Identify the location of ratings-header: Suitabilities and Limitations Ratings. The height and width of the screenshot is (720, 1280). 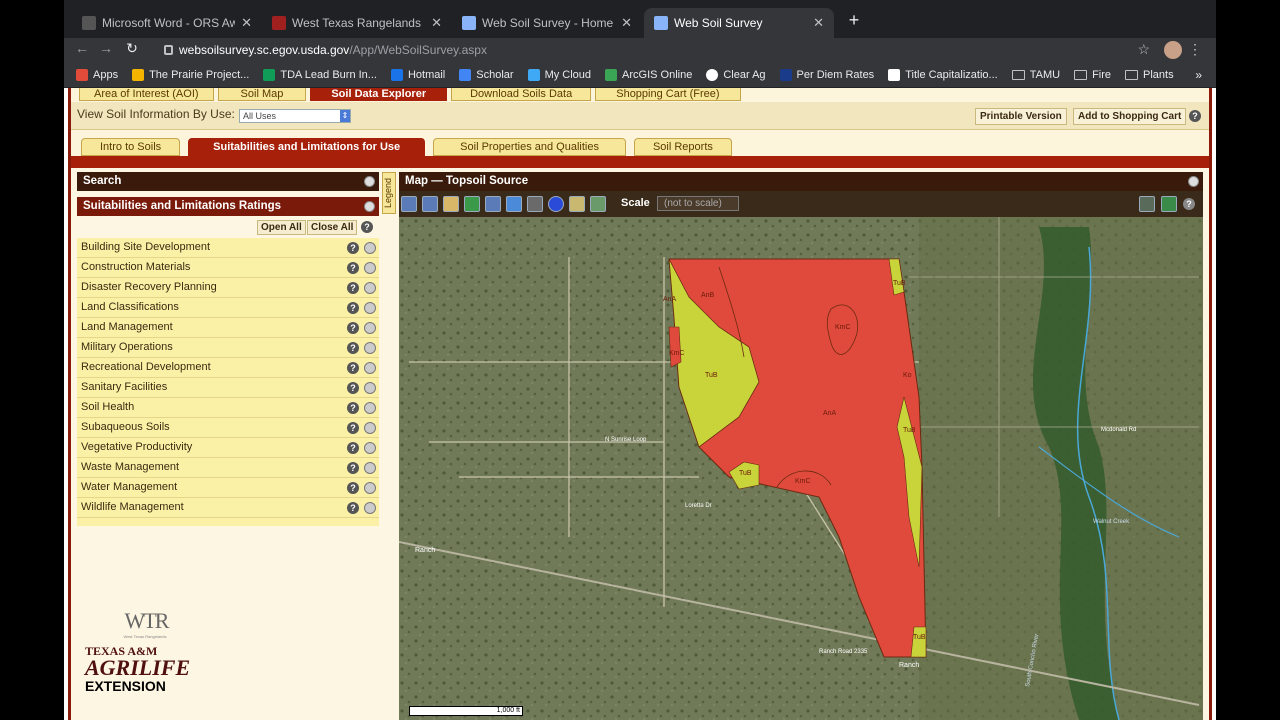
(228, 206).